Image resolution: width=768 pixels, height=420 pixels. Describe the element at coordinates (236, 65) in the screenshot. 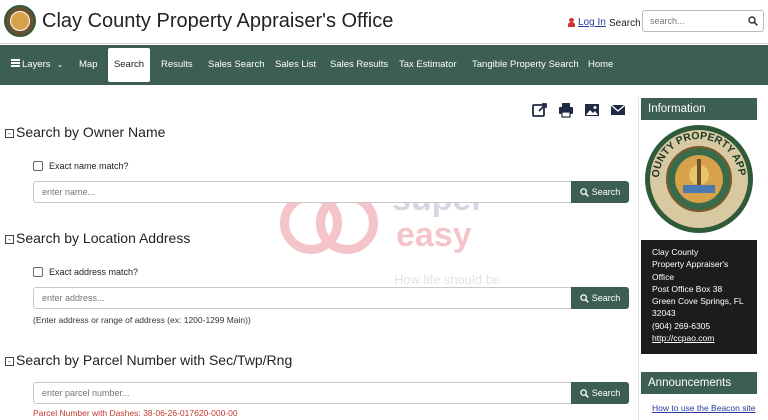

I see `nav-sales-search: Sales Search` at that location.